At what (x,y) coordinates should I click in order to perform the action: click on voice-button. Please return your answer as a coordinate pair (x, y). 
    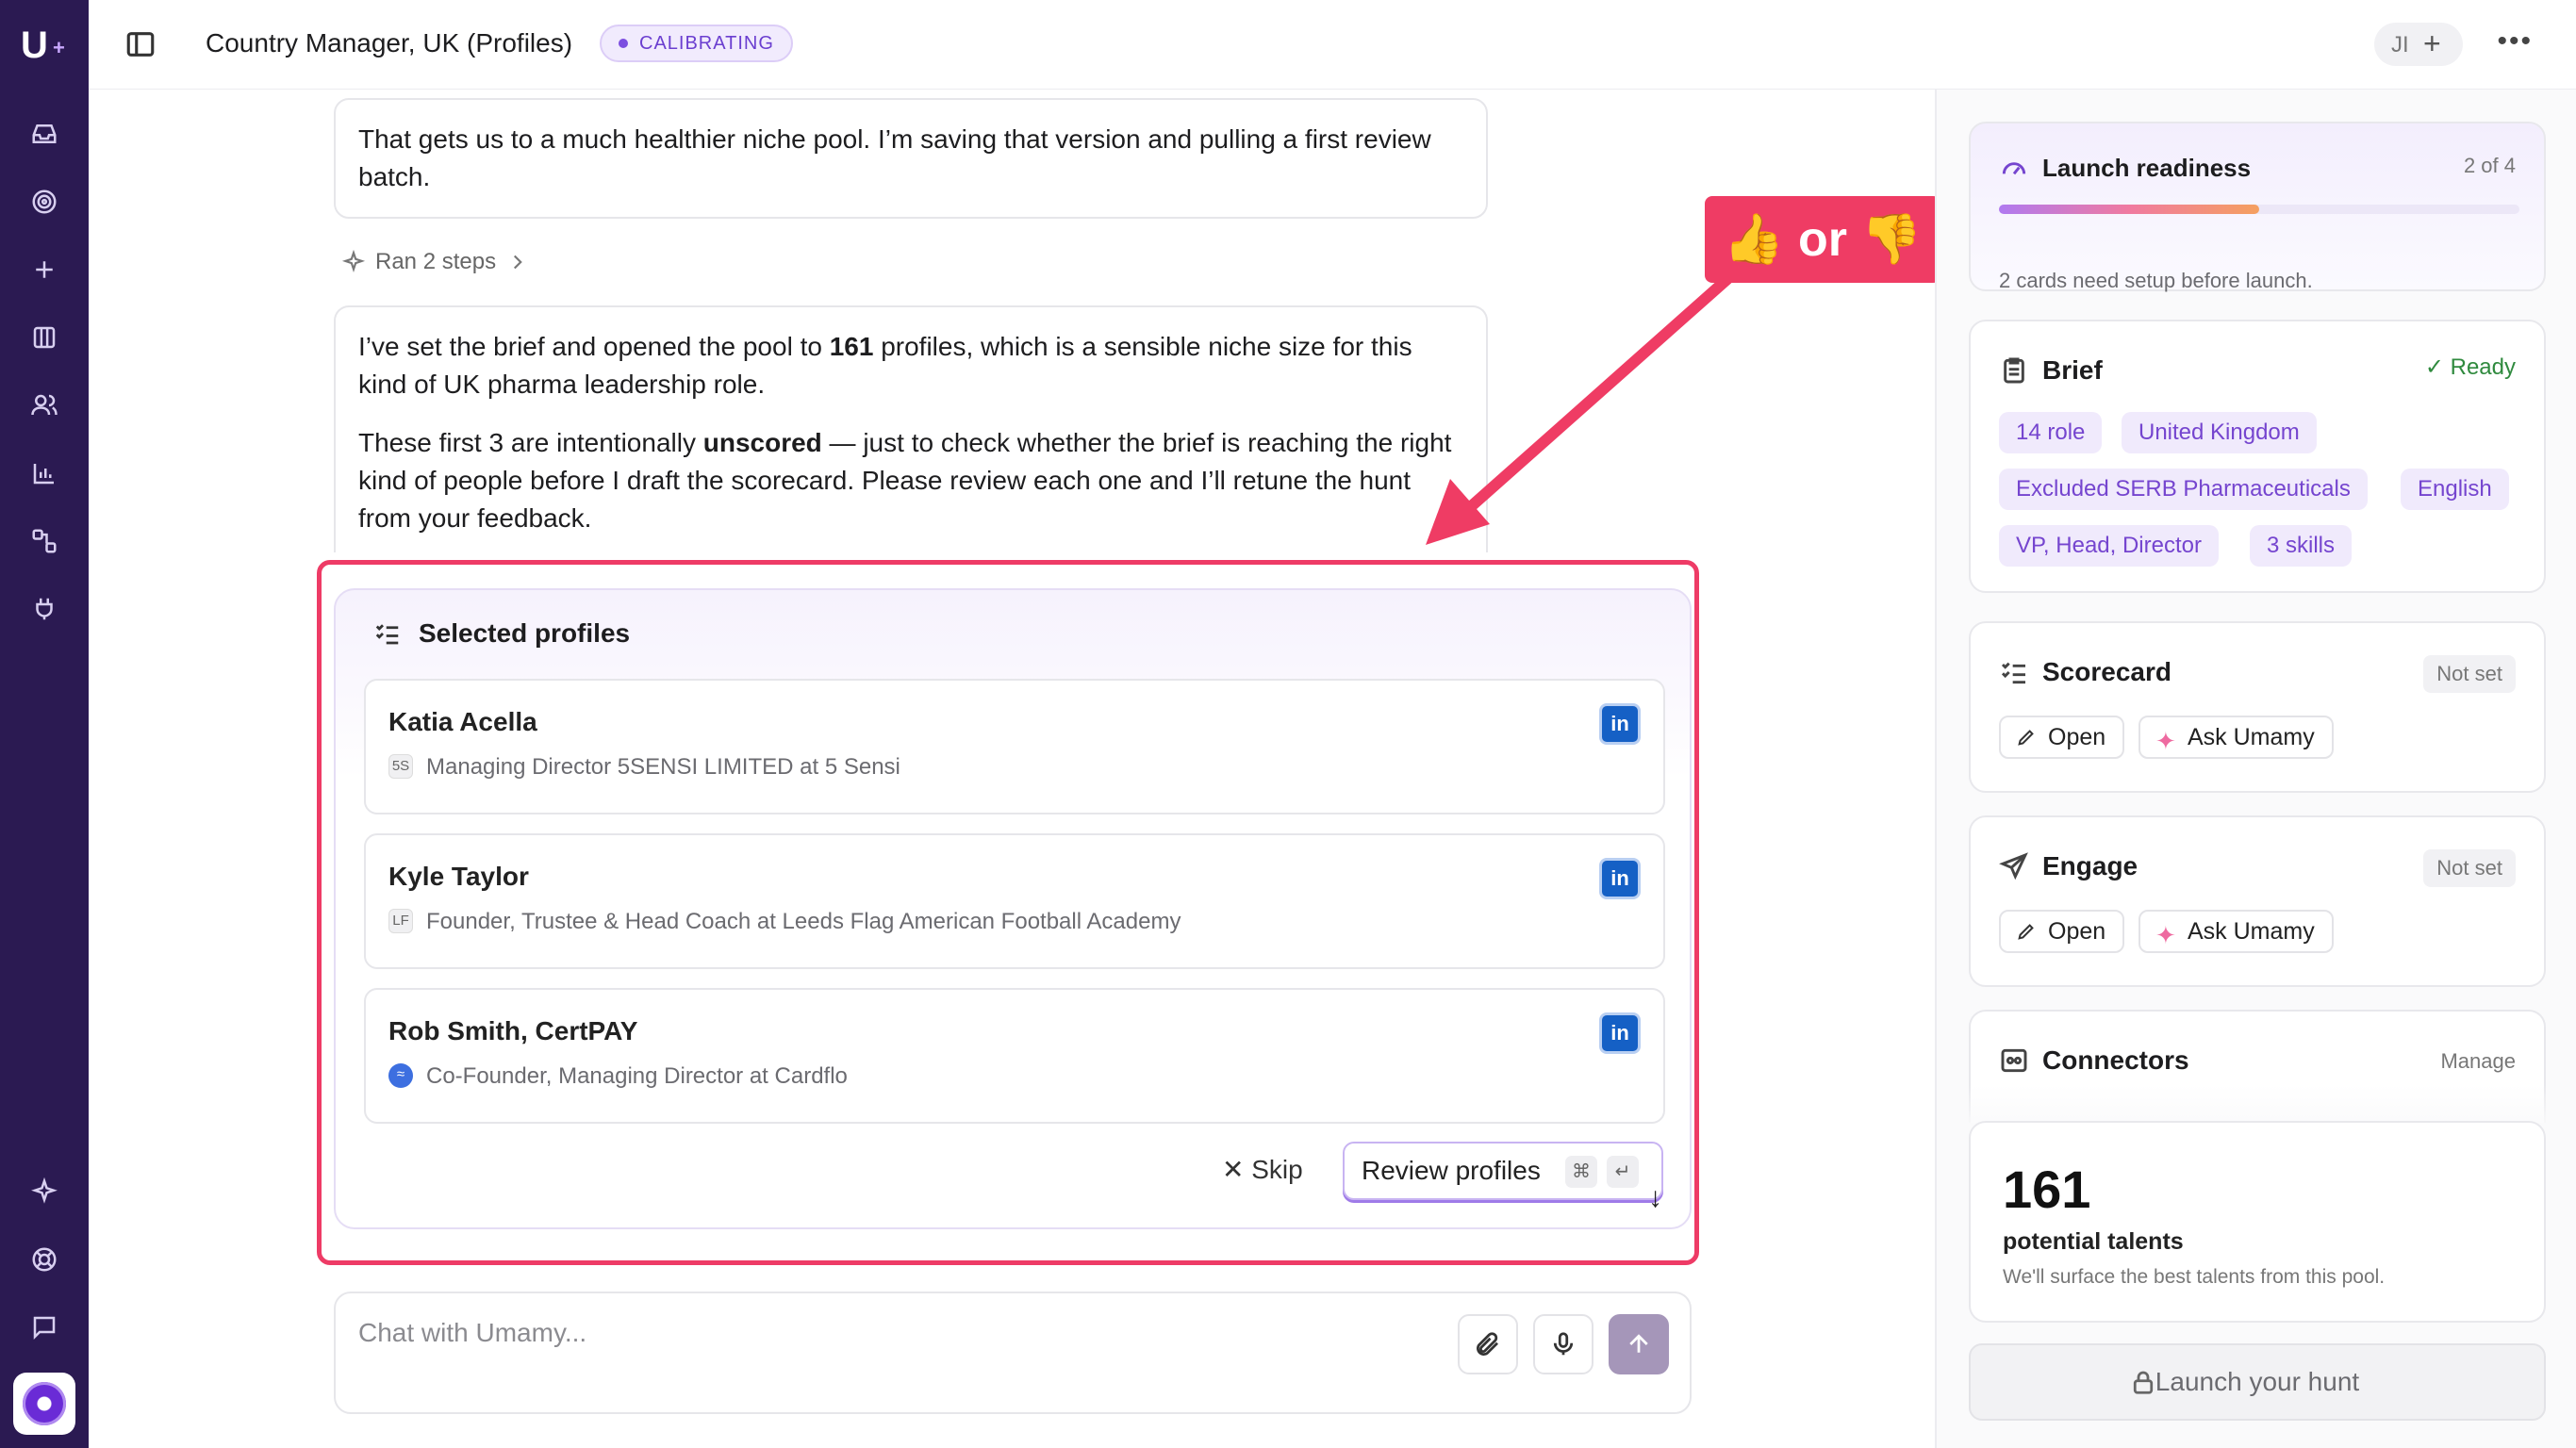
    Looking at the image, I should click on (1563, 1344).